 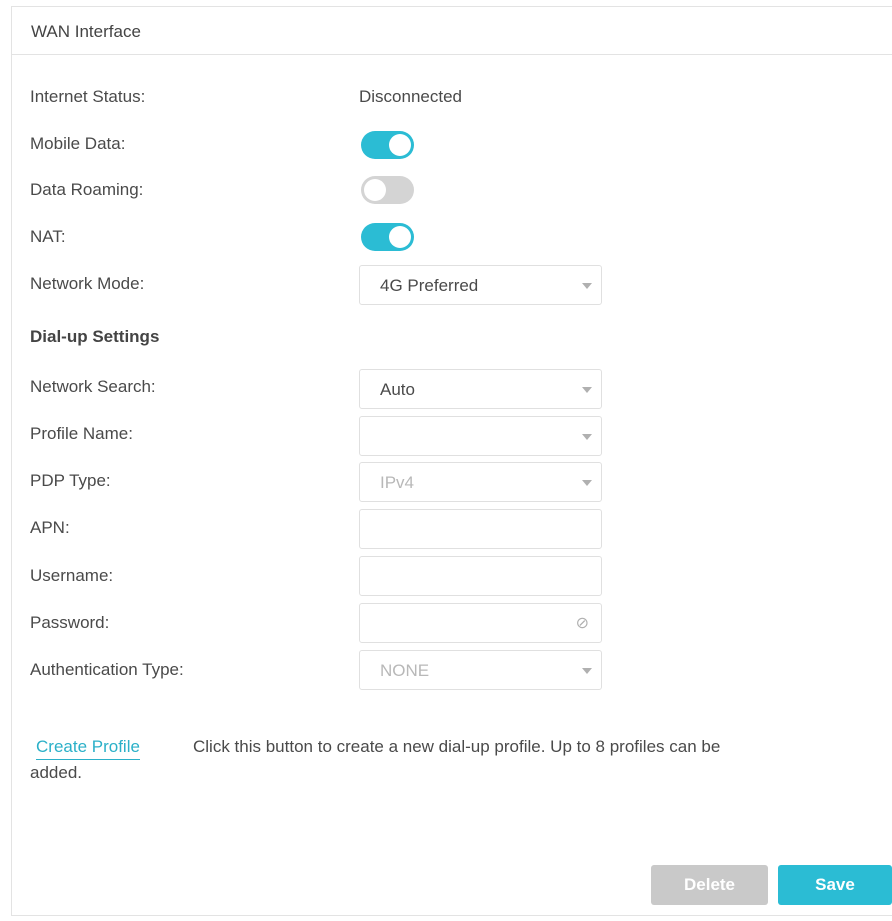 What do you see at coordinates (480, 529) in the screenshot?
I see `apn-input` at bounding box center [480, 529].